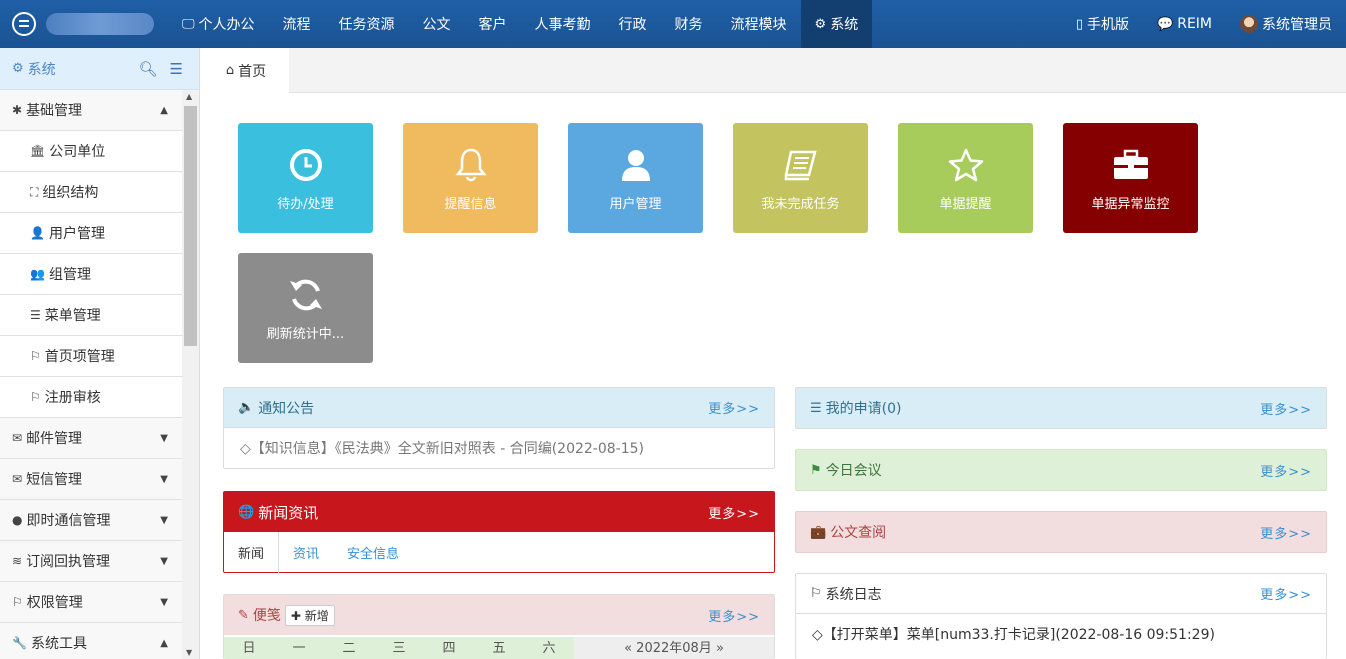 The width and height of the screenshot is (1346, 659). I want to click on tile-label: 待办/处理, so click(305, 204).